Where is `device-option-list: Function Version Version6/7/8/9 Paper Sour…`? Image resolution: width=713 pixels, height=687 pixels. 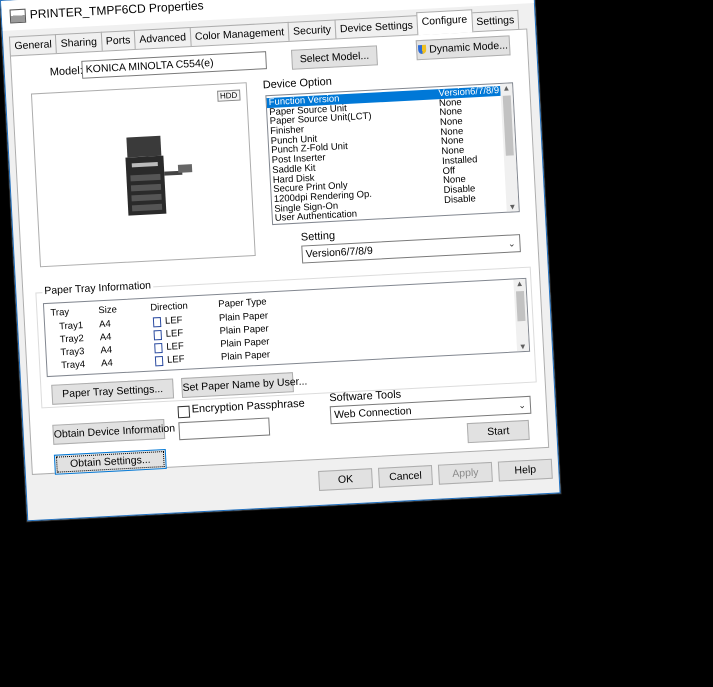 device-option-list: Function Version Version6/7/8/9 Paper Sour… is located at coordinates (392, 154).